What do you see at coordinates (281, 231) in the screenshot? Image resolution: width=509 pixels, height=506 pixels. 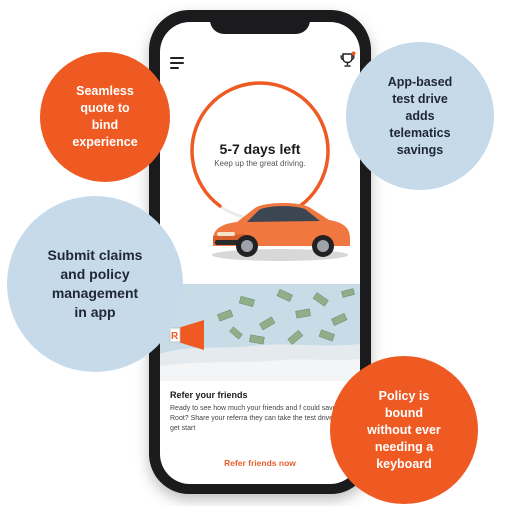 I see `car-image` at bounding box center [281, 231].